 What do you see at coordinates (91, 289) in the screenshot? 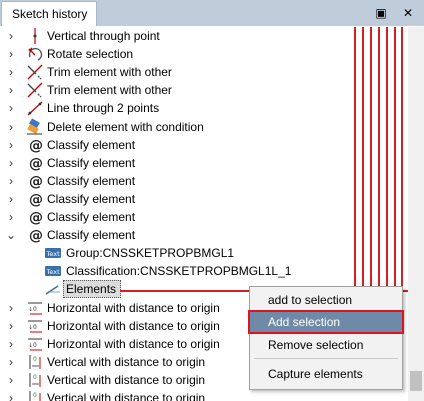
I see `tree-item-label: Elements` at bounding box center [91, 289].